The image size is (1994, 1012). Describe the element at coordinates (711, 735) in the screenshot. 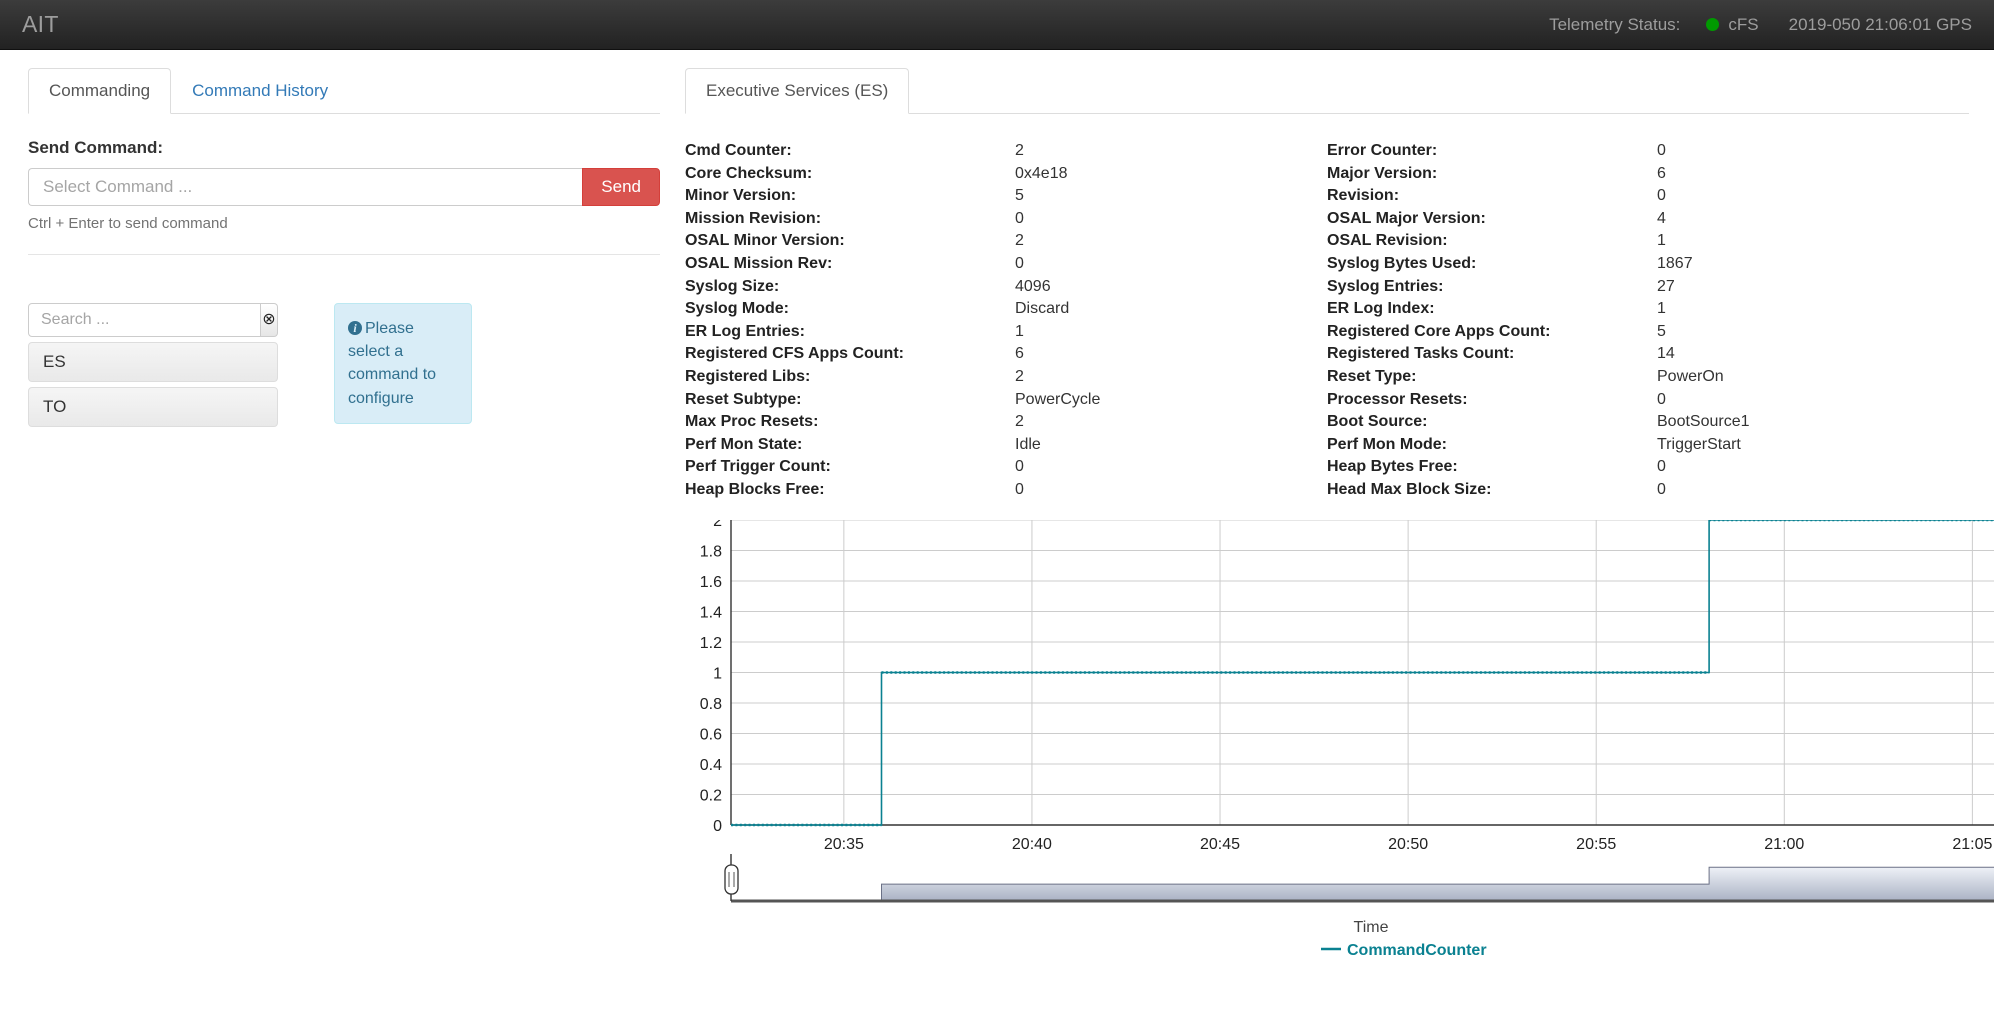

I see `y-axis-tick-label: 0.6` at that location.